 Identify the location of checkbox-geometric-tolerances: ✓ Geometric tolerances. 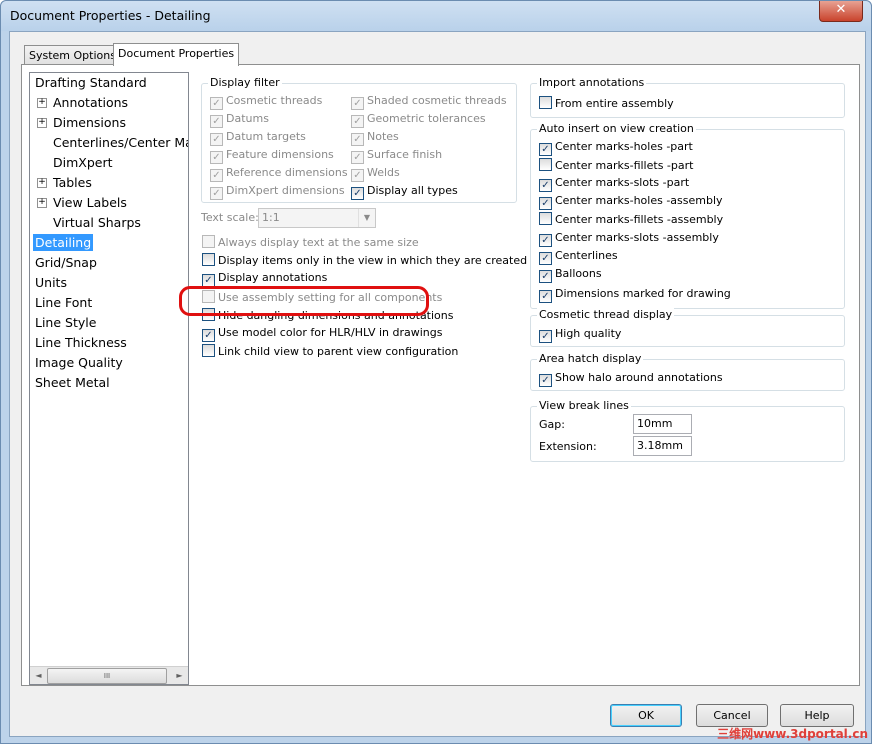
(418, 120).